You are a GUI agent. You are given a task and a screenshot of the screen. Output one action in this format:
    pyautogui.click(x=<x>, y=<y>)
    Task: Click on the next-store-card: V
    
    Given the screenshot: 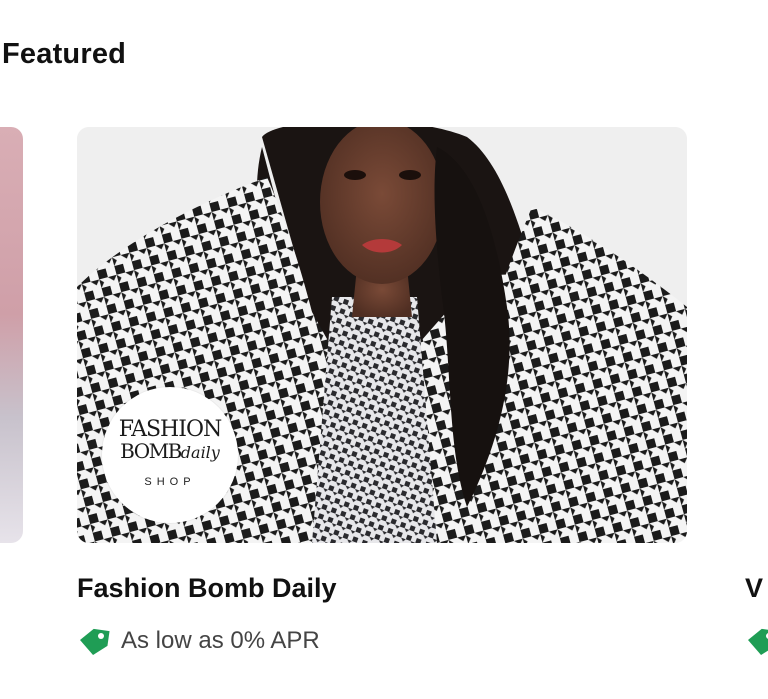 What is the action you would take?
    pyautogui.click(x=756, y=407)
    